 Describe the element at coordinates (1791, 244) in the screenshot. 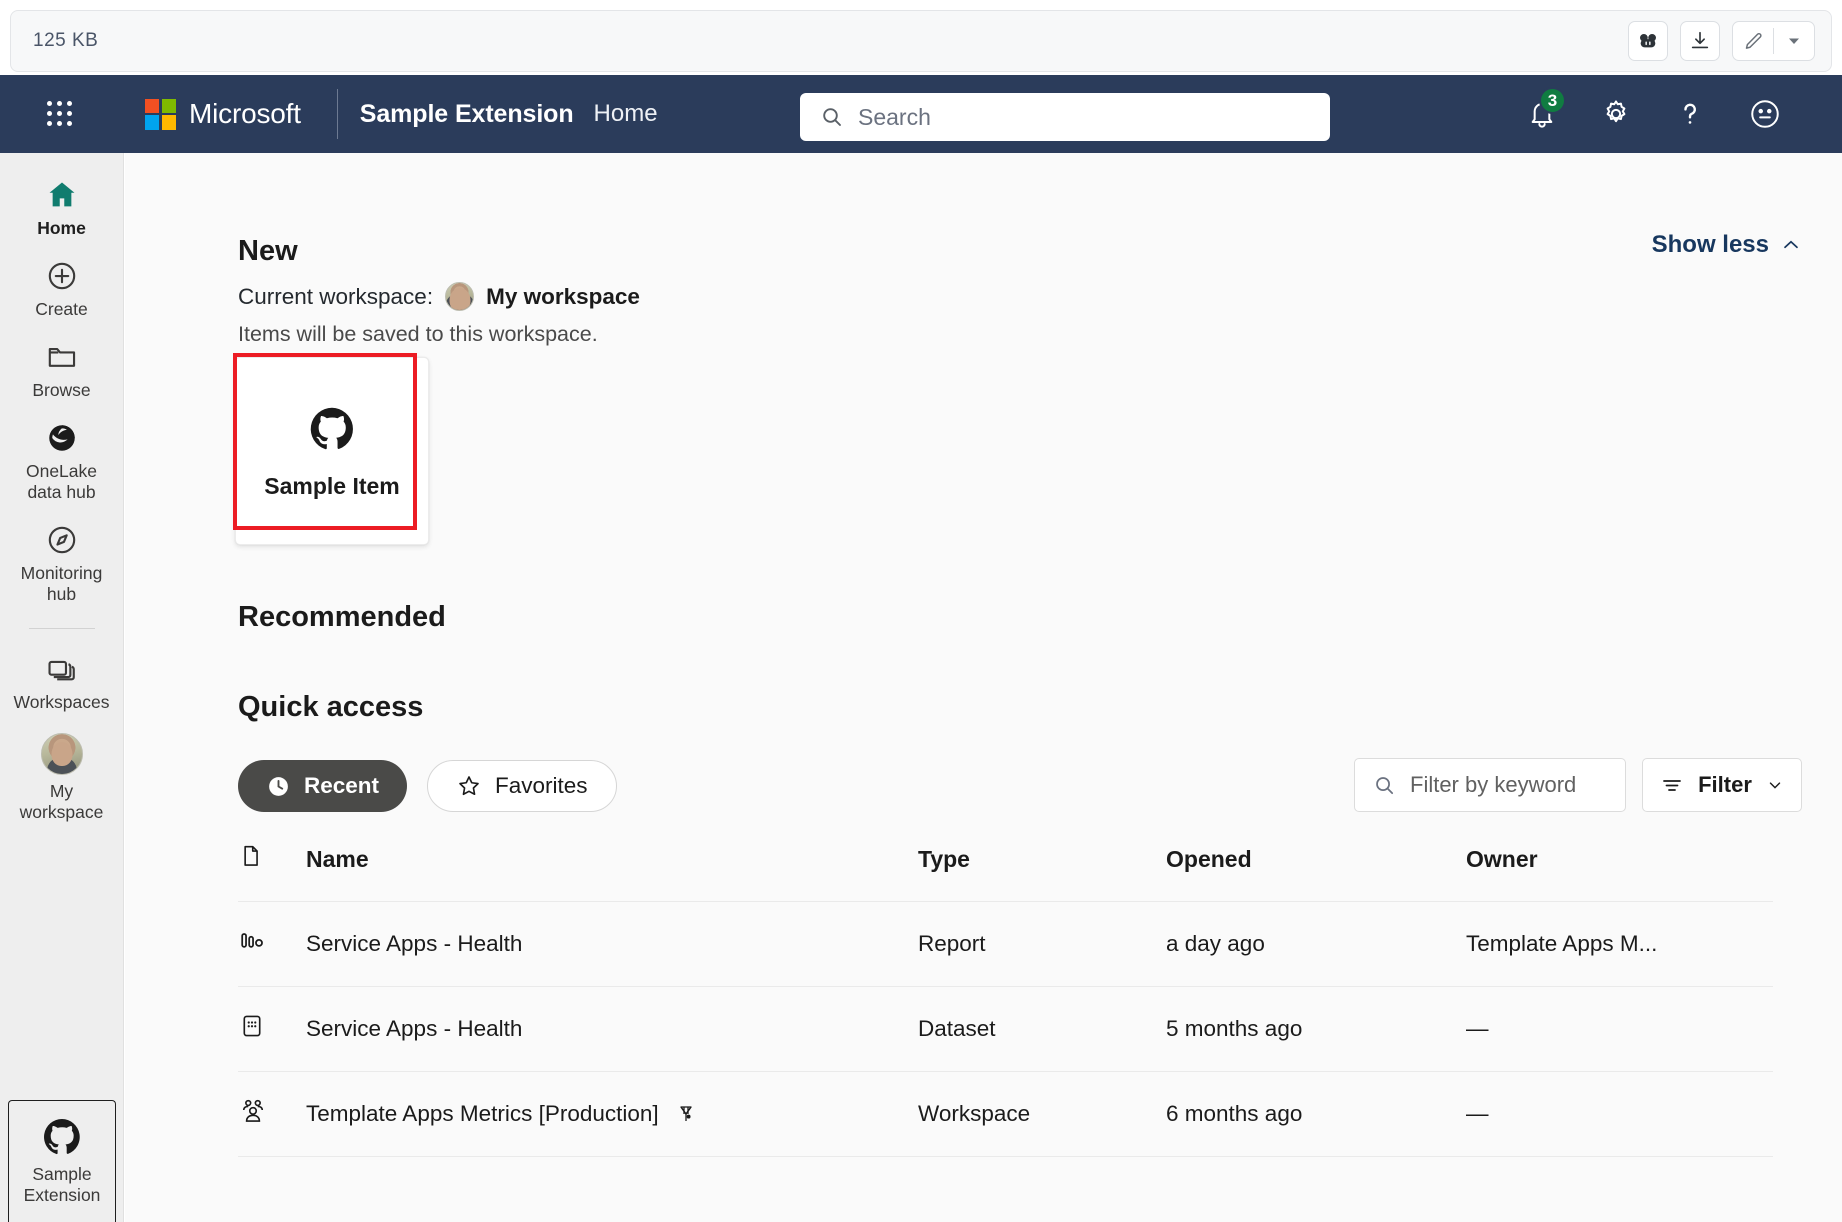

I see `chevron-up-icon` at that location.